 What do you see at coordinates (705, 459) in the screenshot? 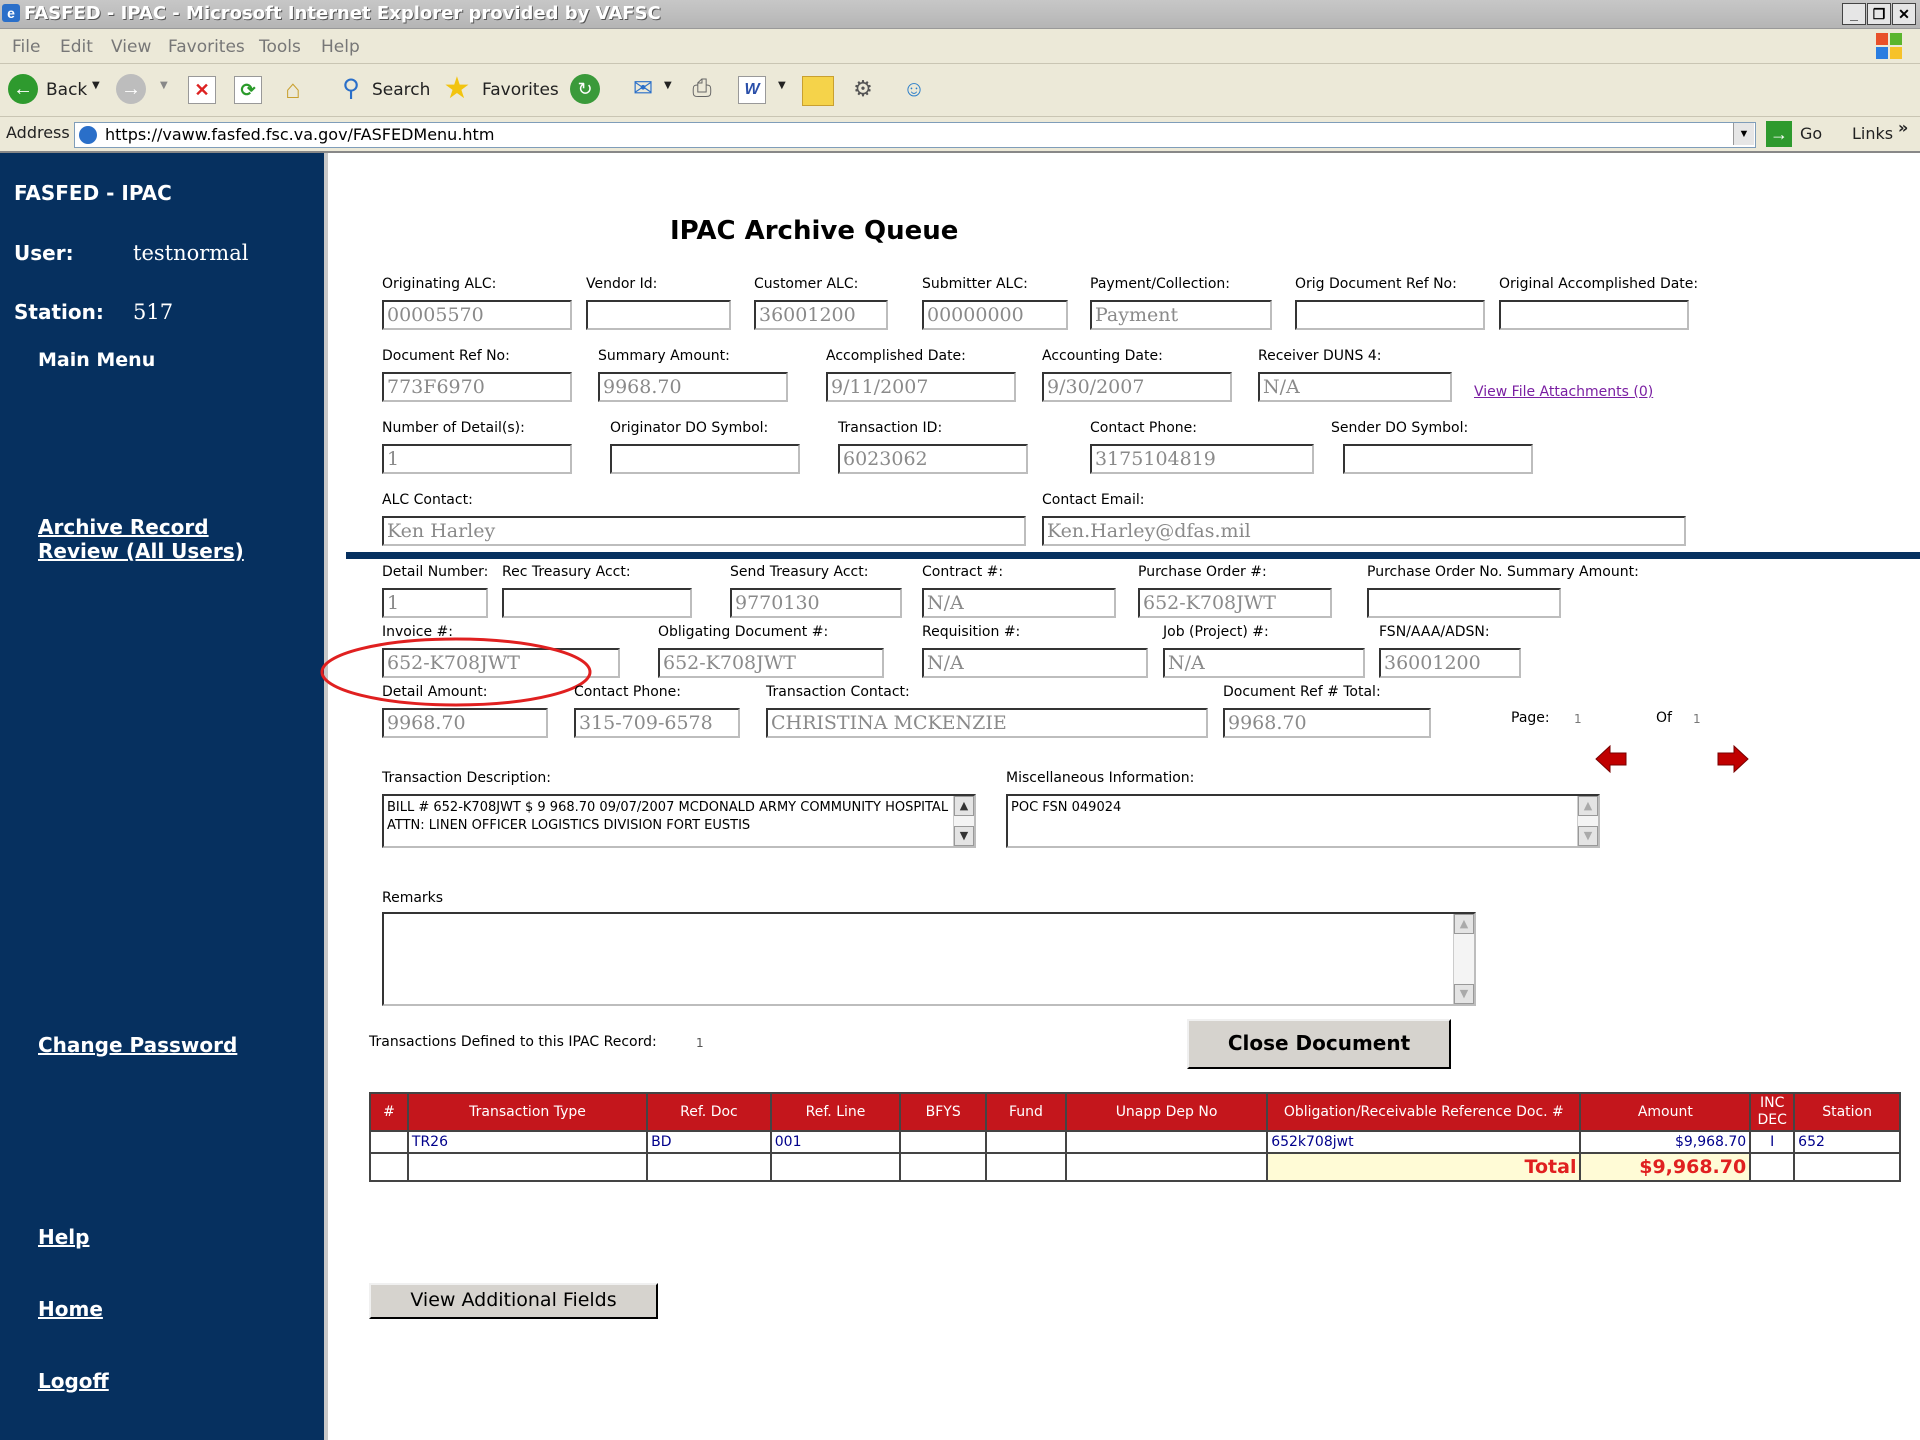
I see `originator-do-field` at bounding box center [705, 459].